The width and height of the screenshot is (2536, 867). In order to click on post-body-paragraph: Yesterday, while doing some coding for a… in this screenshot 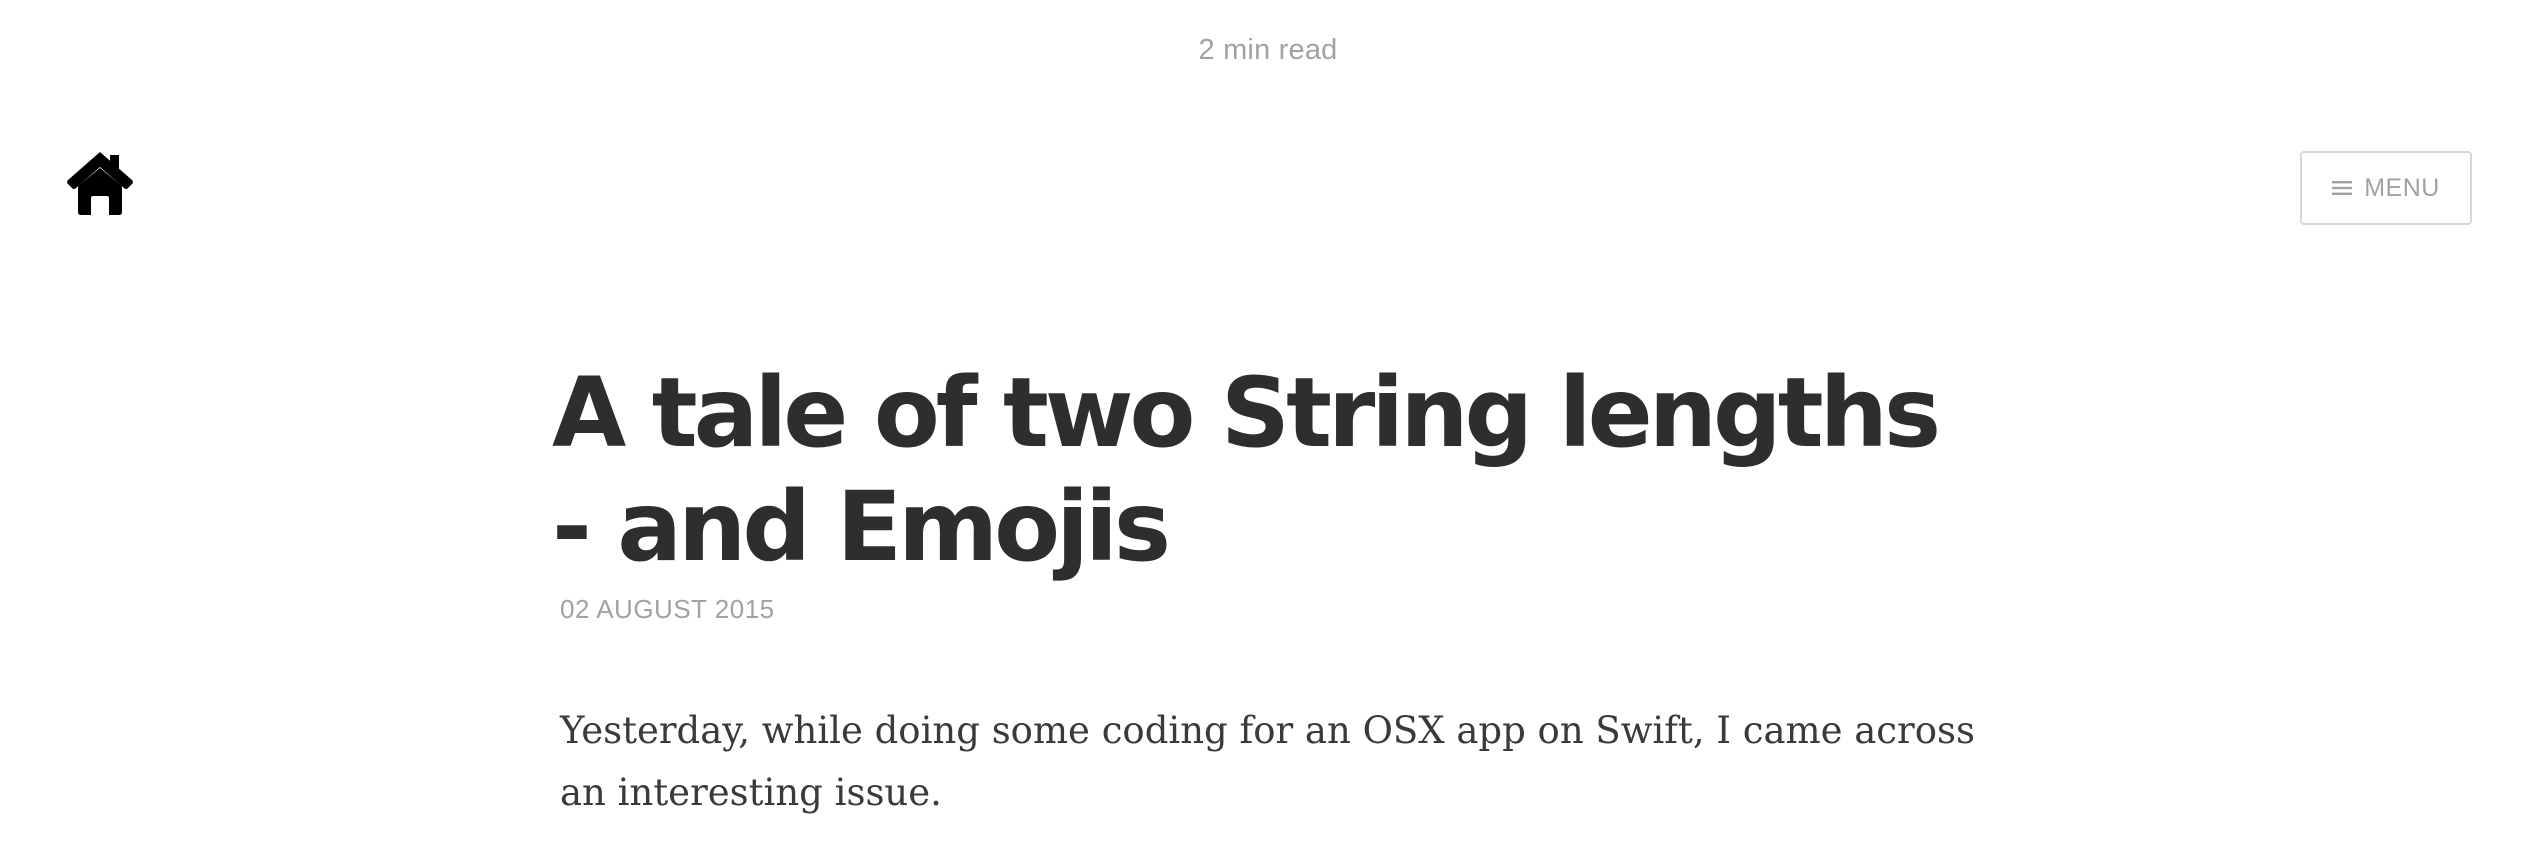, I will do `click(1267, 761)`.